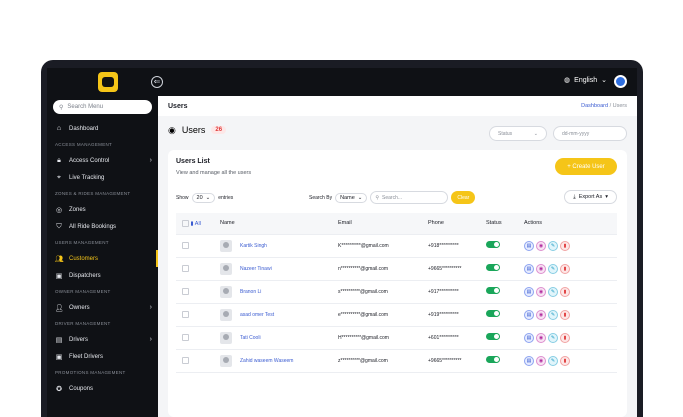 The image size is (683, 417). I want to click on user-name-link: Branon Li, so click(250, 292).